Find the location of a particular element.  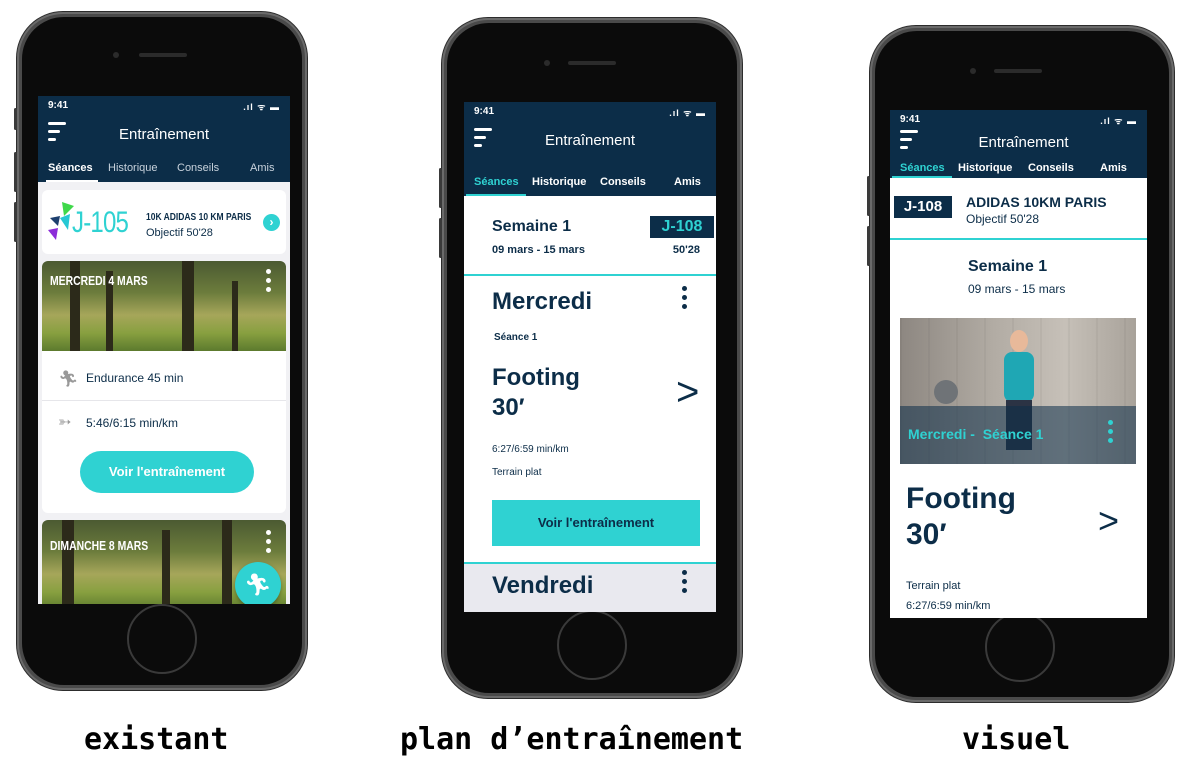

session-date: DIMANCHE 8 MARS is located at coordinates (99, 545).